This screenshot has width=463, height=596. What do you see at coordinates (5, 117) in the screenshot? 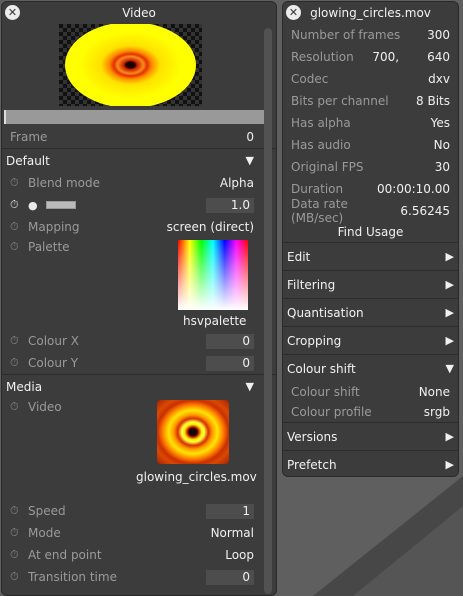
I see `scrubber-handle` at bounding box center [5, 117].